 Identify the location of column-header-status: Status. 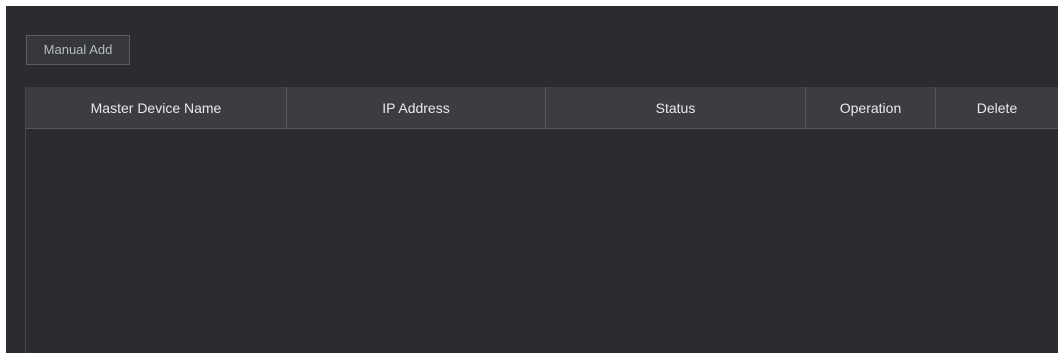
(676, 107).